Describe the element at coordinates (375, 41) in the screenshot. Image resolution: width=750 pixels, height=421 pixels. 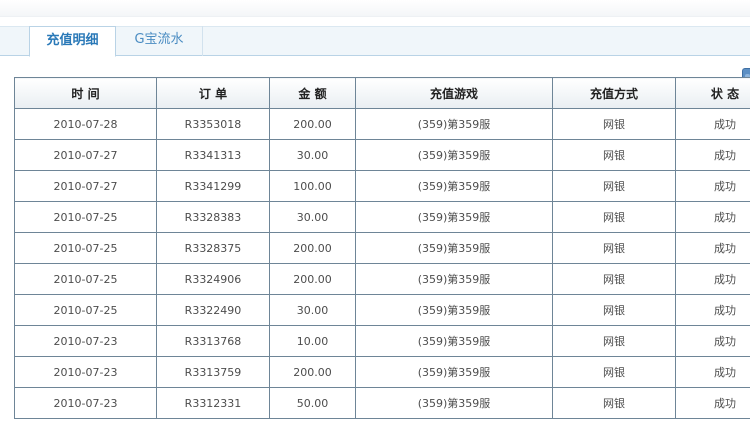
I see `tab-bar: 充值明细 G宝流水` at that location.